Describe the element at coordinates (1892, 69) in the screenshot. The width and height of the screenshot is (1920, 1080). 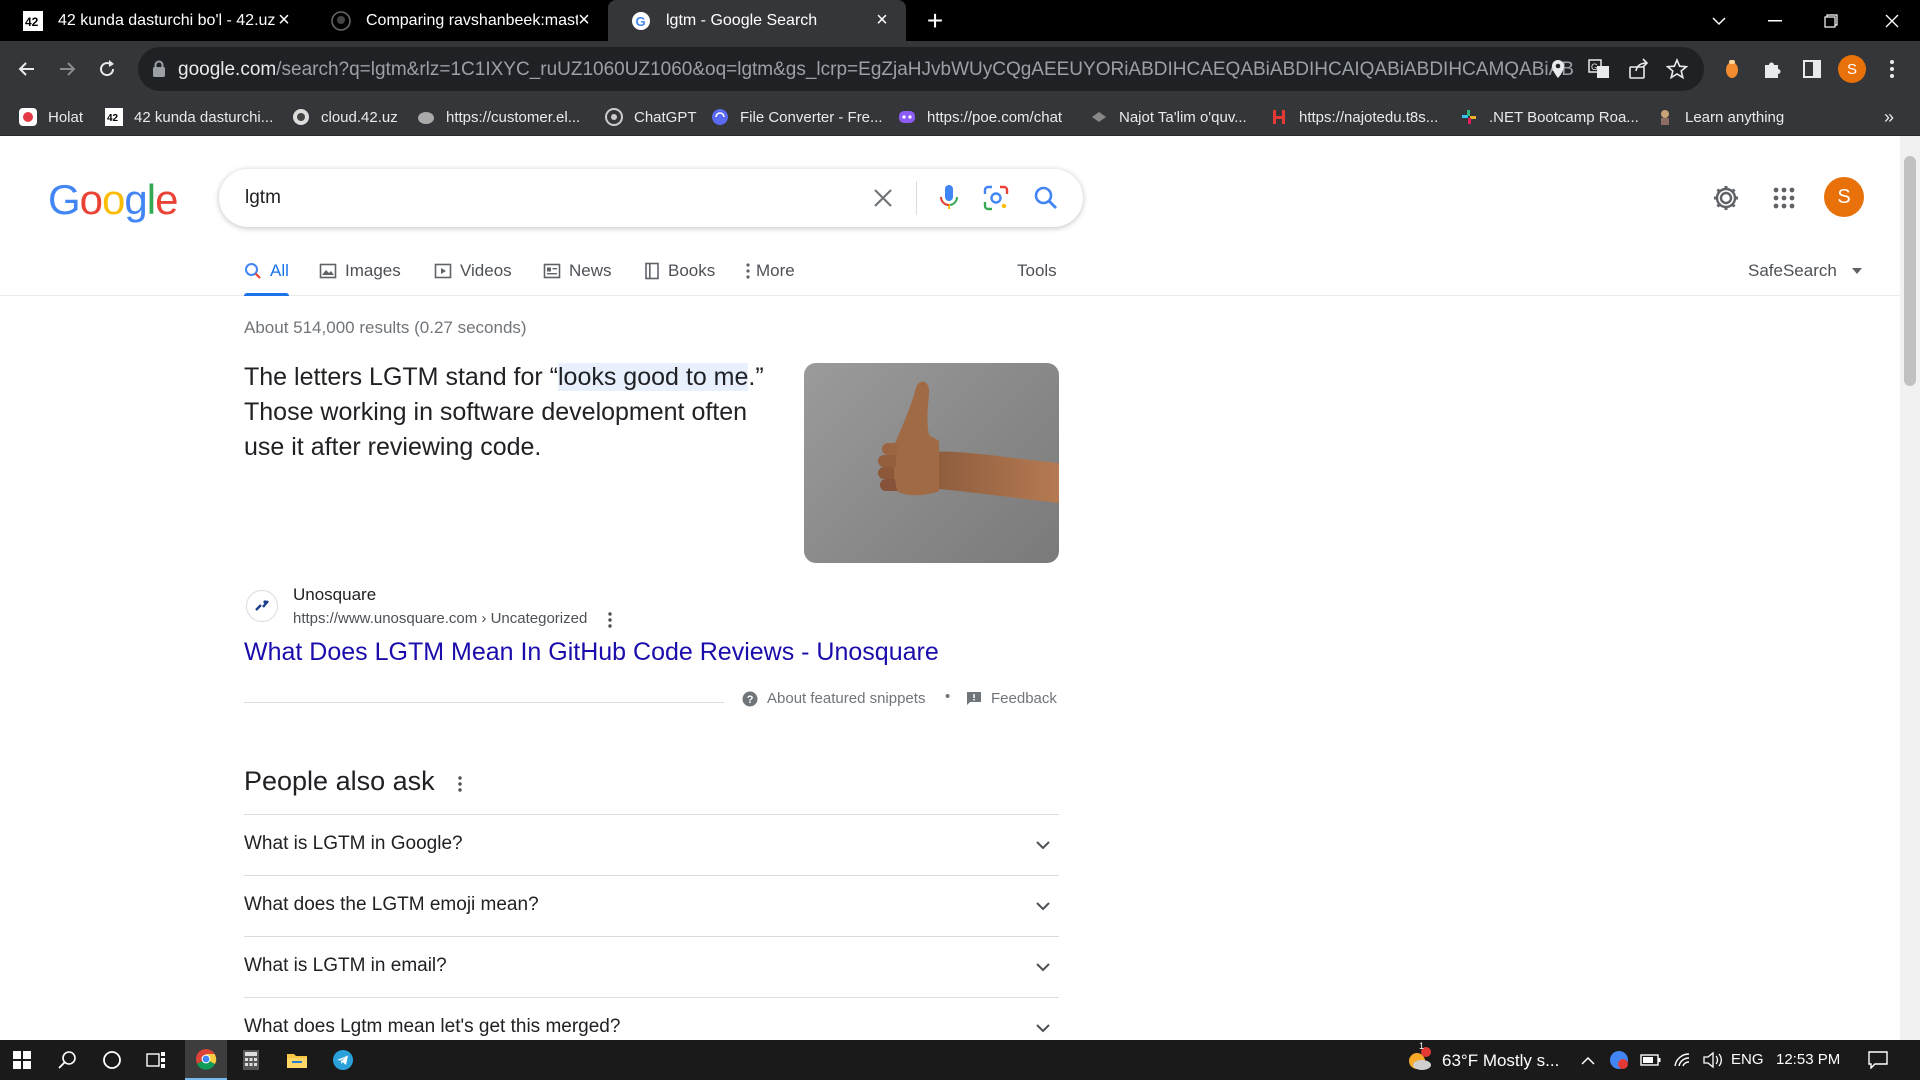
I see `menu-kebab-icon` at that location.